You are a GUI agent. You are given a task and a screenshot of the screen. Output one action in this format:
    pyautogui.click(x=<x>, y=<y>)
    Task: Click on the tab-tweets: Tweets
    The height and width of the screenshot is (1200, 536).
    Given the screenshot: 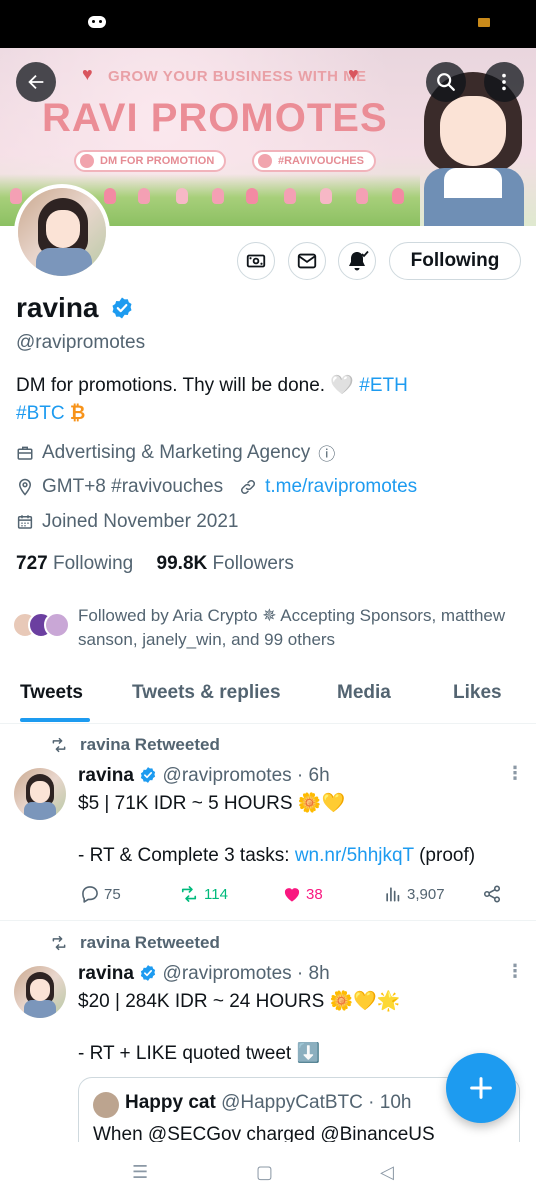 What is the action you would take?
    pyautogui.click(x=51, y=693)
    